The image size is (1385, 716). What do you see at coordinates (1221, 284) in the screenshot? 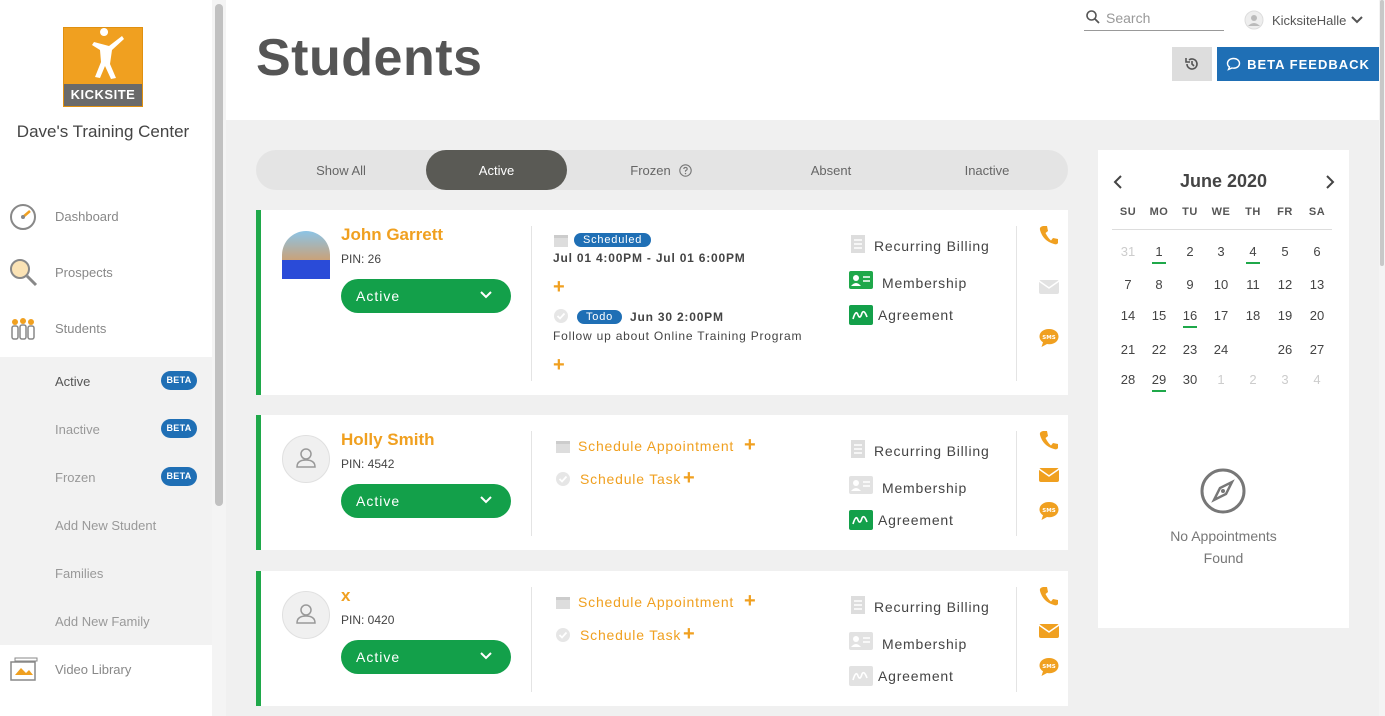
I see `calendar-day: 10` at bounding box center [1221, 284].